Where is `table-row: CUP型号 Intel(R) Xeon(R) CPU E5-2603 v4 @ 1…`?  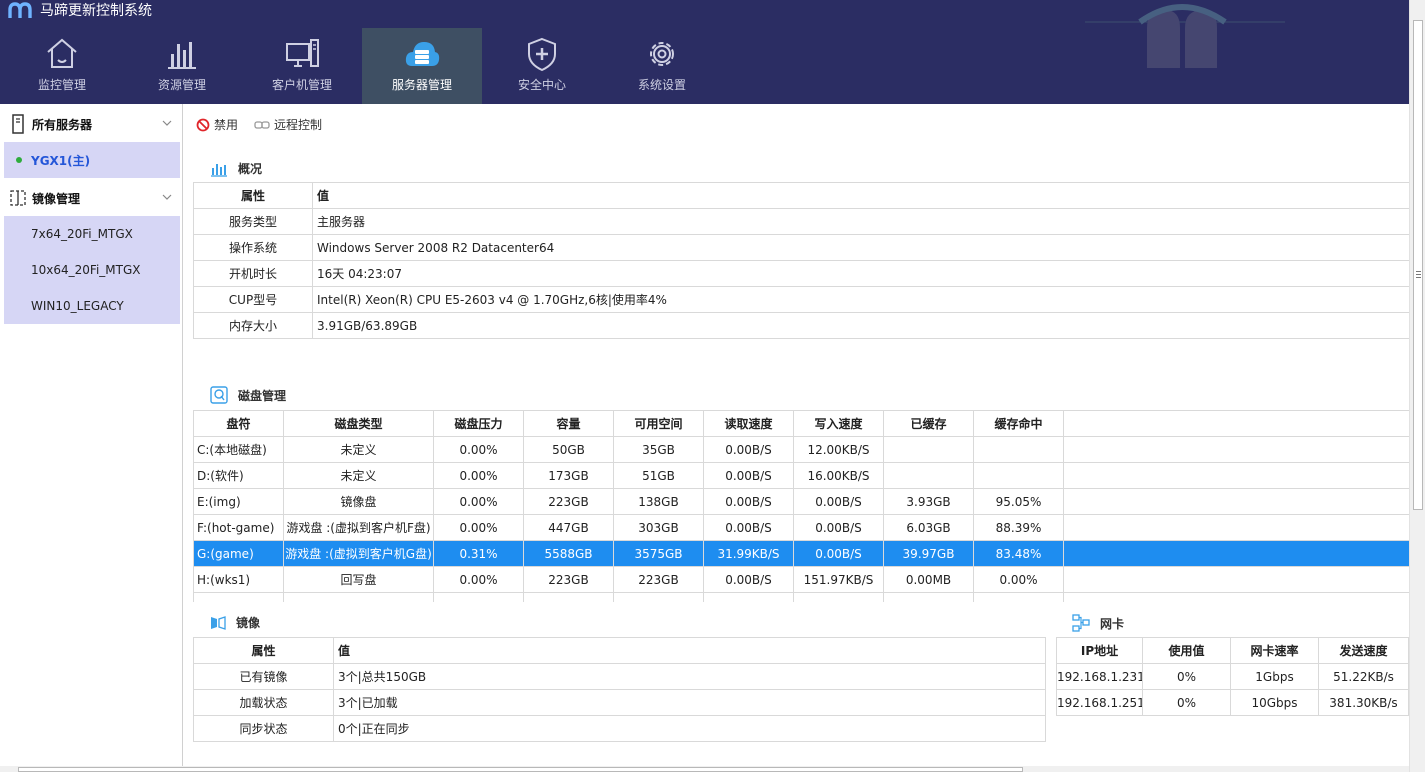
table-row: CUP型号 Intel(R) Xeon(R) CPU E5-2603 v4 @ 1… is located at coordinates (801, 299).